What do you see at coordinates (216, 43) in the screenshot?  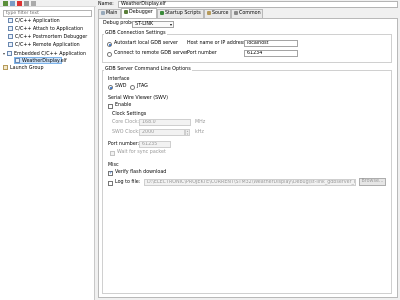 I see `host-label: Host name or IP address` at bounding box center [216, 43].